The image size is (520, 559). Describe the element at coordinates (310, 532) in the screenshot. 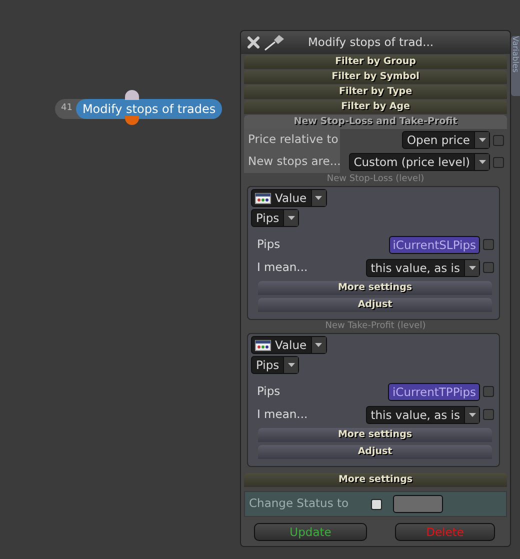

I see `update-button: Update` at that location.